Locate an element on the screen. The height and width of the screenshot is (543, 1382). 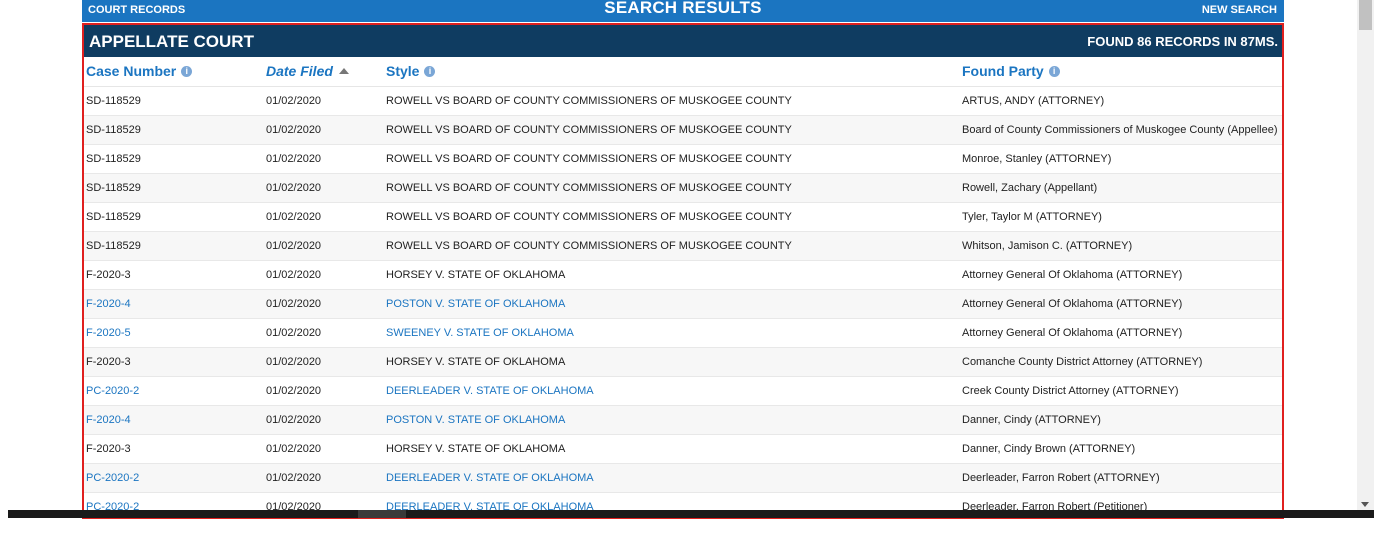
page-title: SEARCH RESULTS is located at coordinates (683, 8).